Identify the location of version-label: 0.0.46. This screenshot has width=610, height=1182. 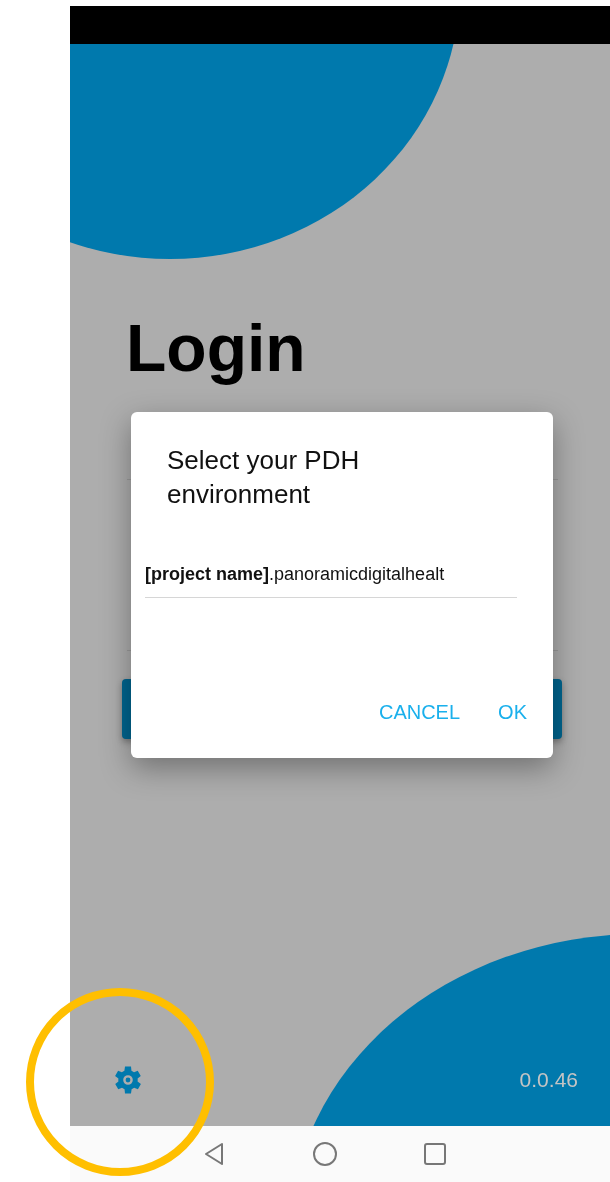
(548, 1080).